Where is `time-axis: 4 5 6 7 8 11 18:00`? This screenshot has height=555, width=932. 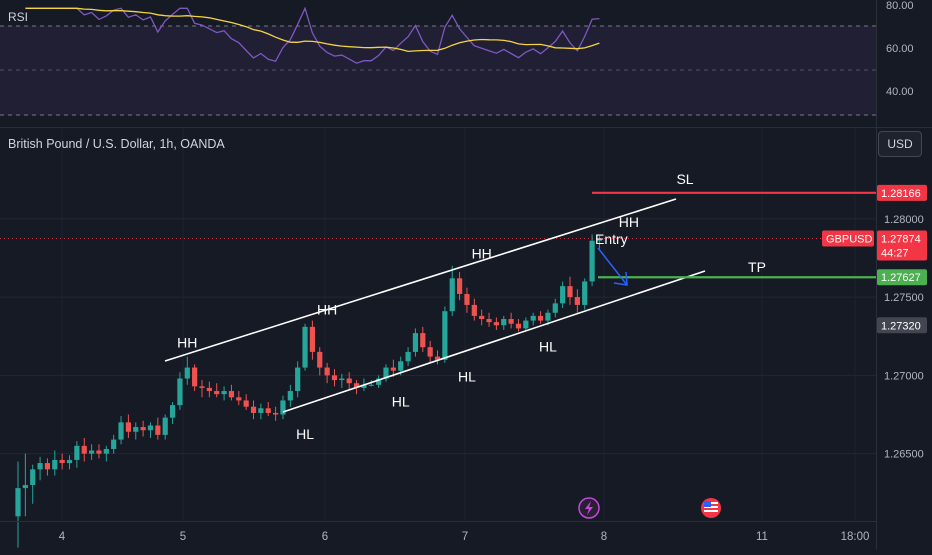
time-axis: 4 5 6 7 8 11 18:00 is located at coordinates (464, 537).